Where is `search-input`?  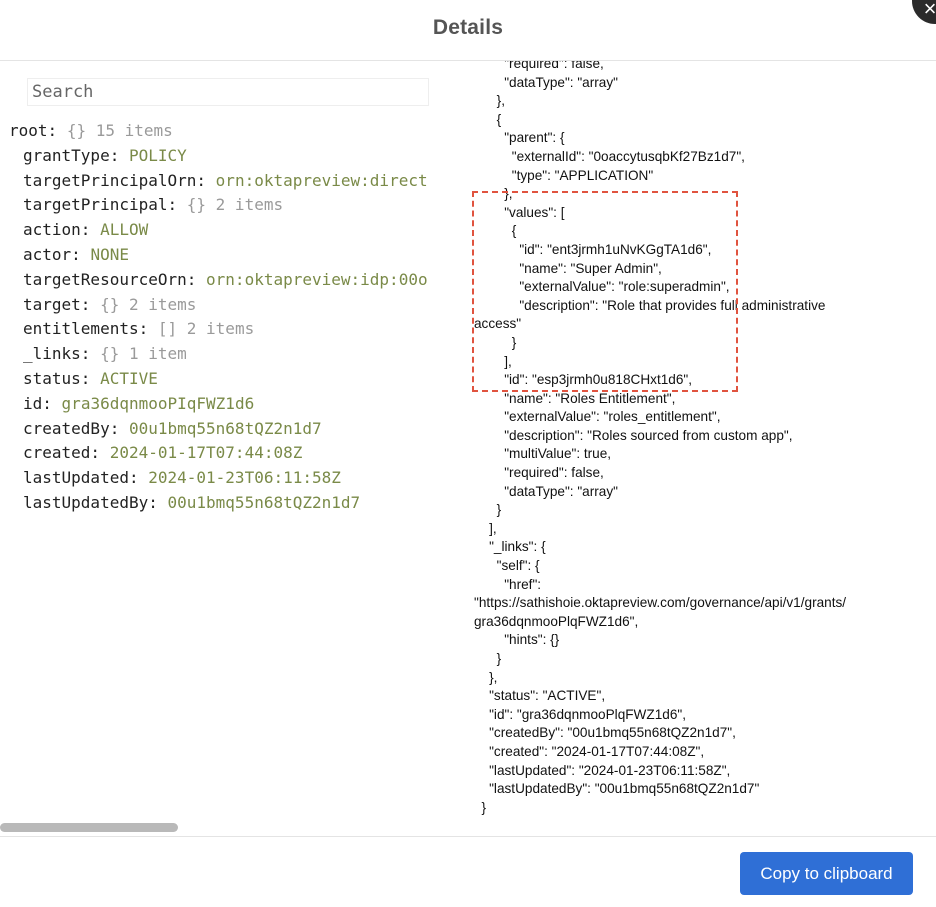 search-input is located at coordinates (228, 92).